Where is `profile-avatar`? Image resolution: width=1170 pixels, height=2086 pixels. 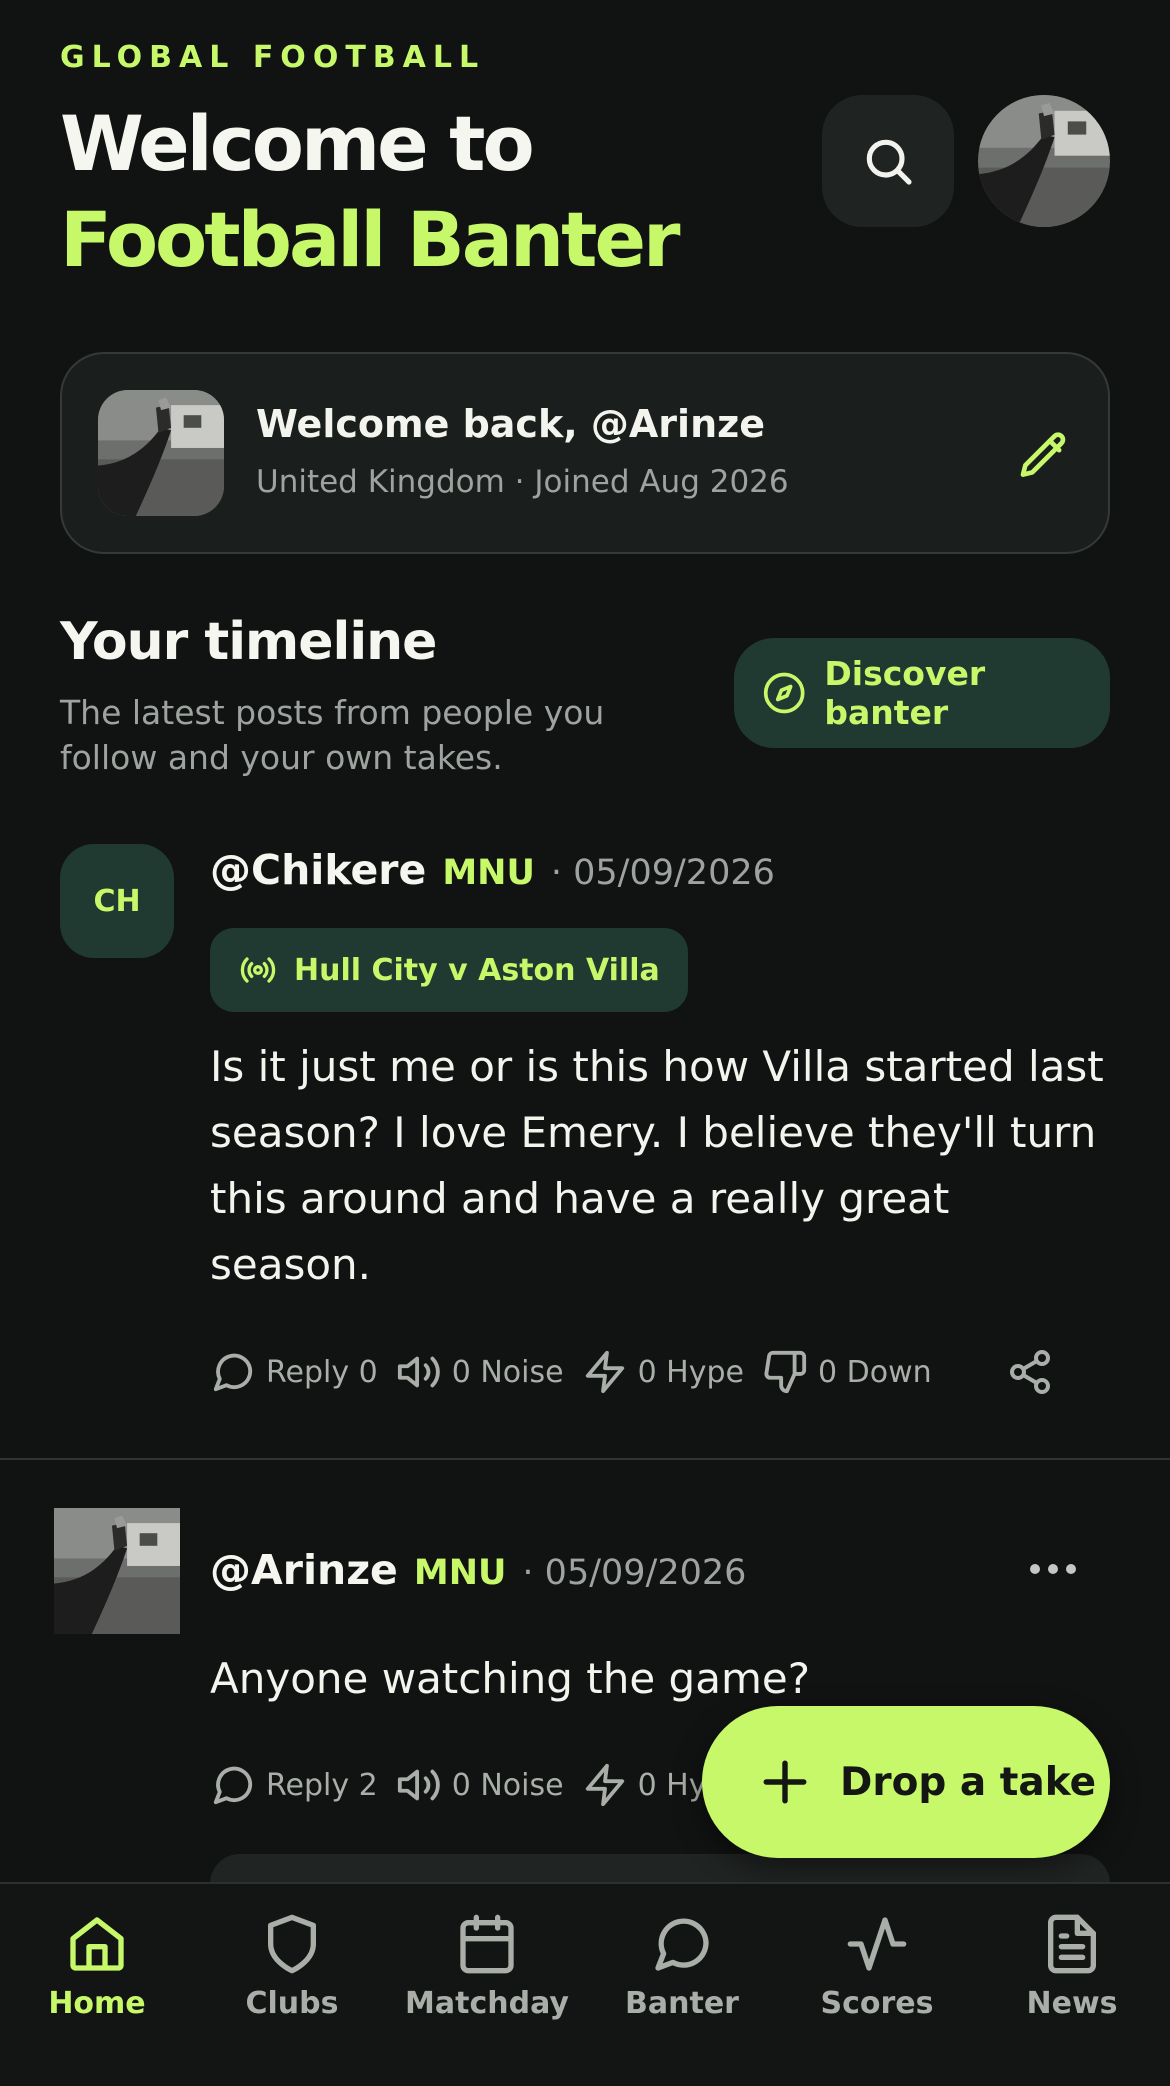
profile-avatar is located at coordinates (1044, 161).